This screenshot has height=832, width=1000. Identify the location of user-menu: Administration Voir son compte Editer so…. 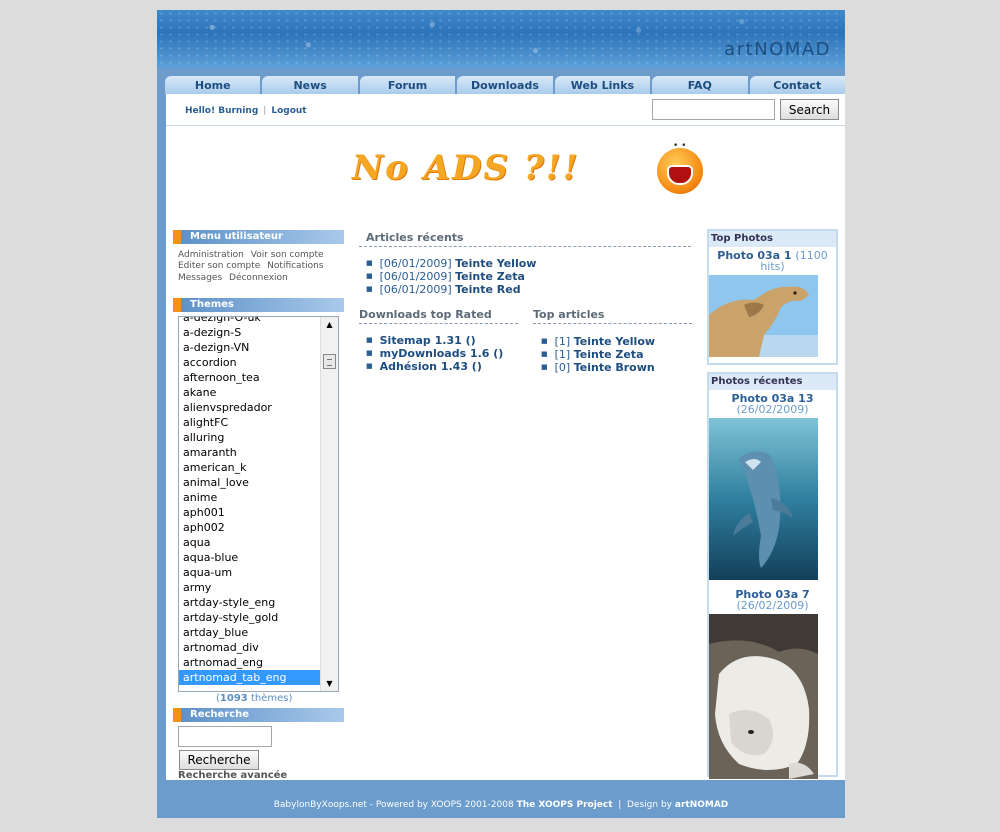
(258, 267).